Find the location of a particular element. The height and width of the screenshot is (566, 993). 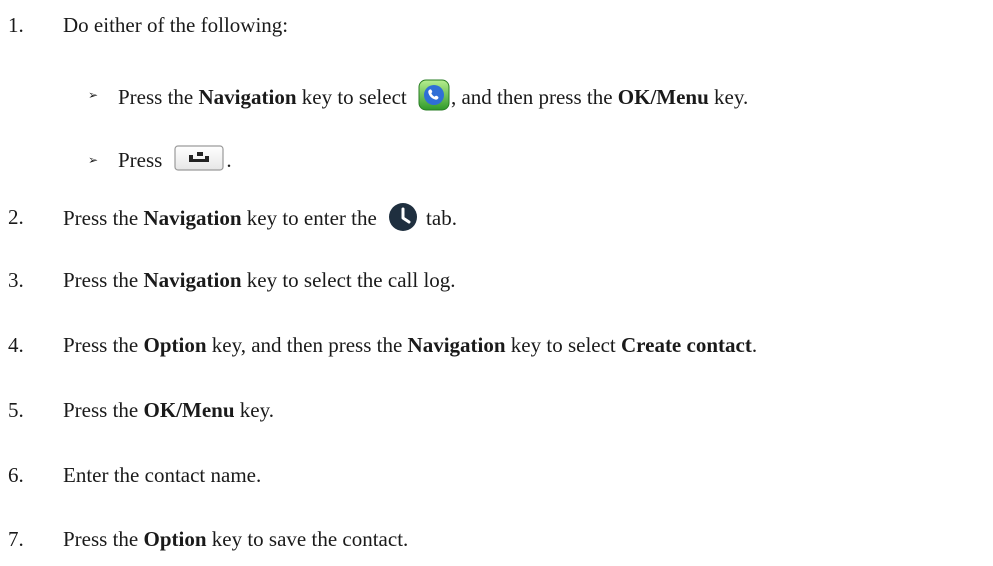

phone-app-icon is located at coordinates (434, 95).